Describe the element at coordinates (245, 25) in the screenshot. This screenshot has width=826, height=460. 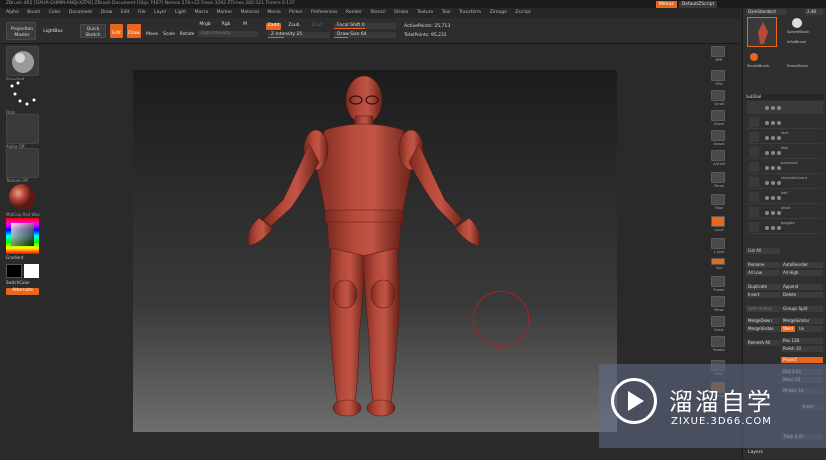
I see `m-button: M` at that location.